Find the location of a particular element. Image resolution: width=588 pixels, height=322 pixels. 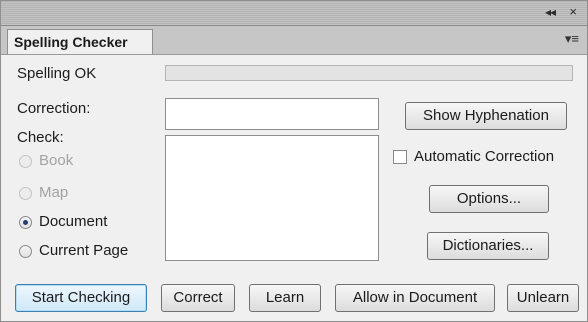

correction-label: Correction: is located at coordinates (54, 108).